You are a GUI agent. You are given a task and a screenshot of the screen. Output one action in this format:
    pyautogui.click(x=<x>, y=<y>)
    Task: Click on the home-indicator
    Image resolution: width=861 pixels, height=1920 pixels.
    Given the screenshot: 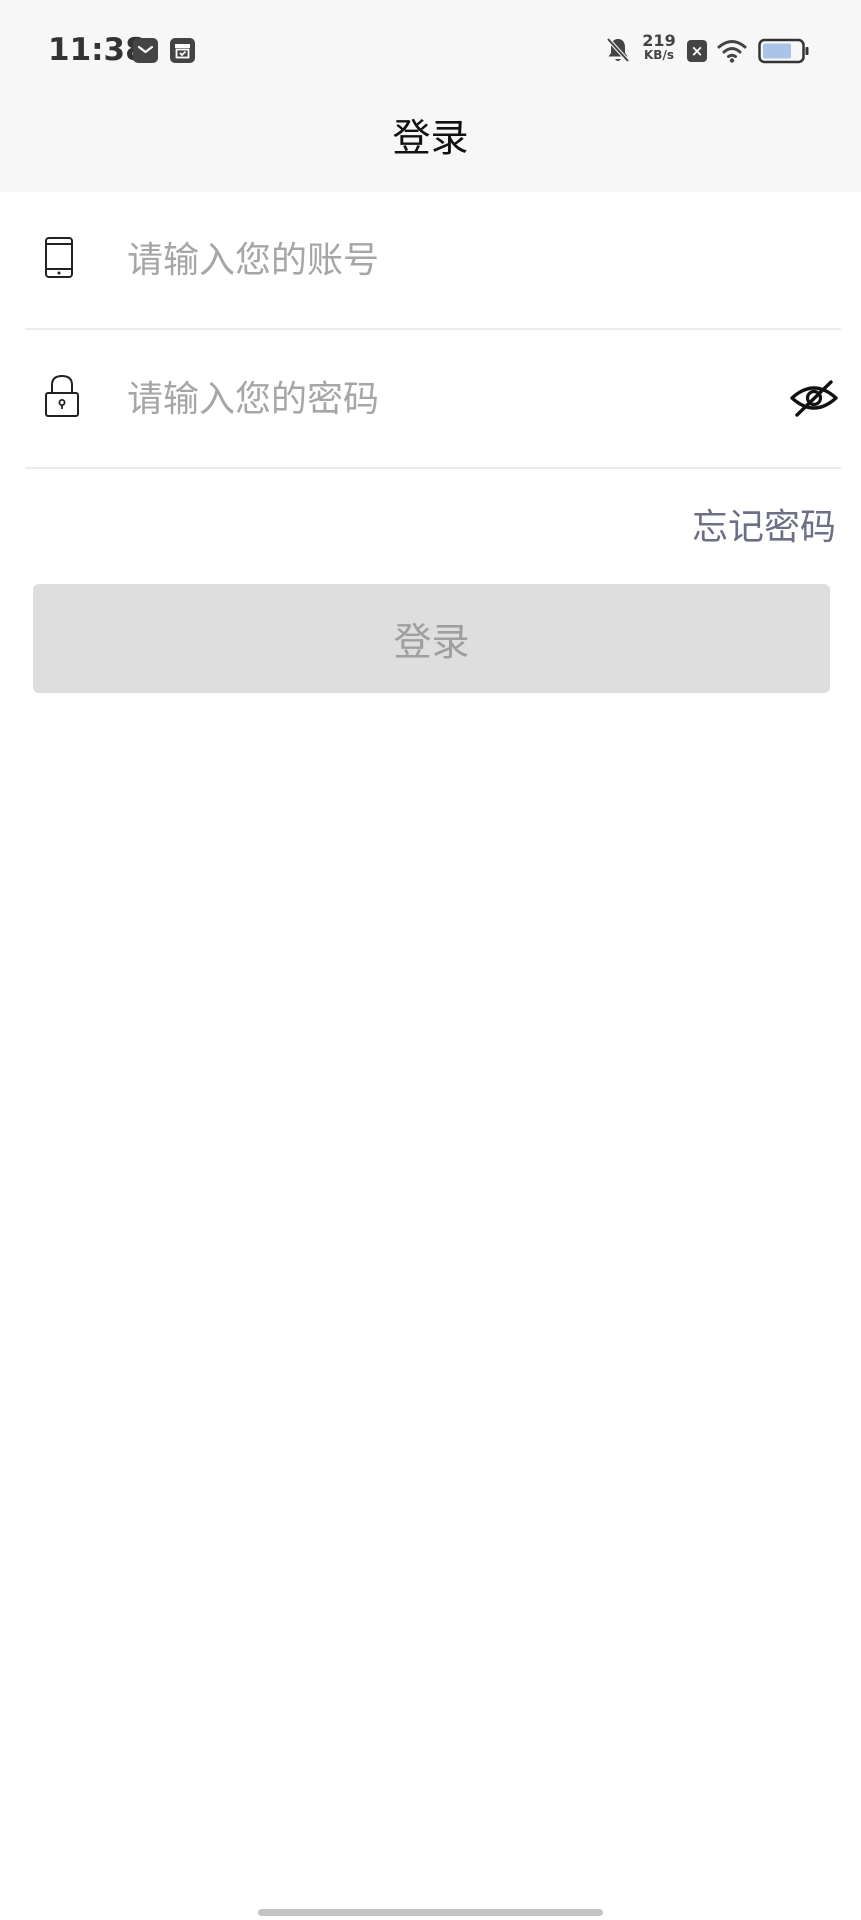 What is the action you would take?
    pyautogui.click(x=430, y=1912)
    